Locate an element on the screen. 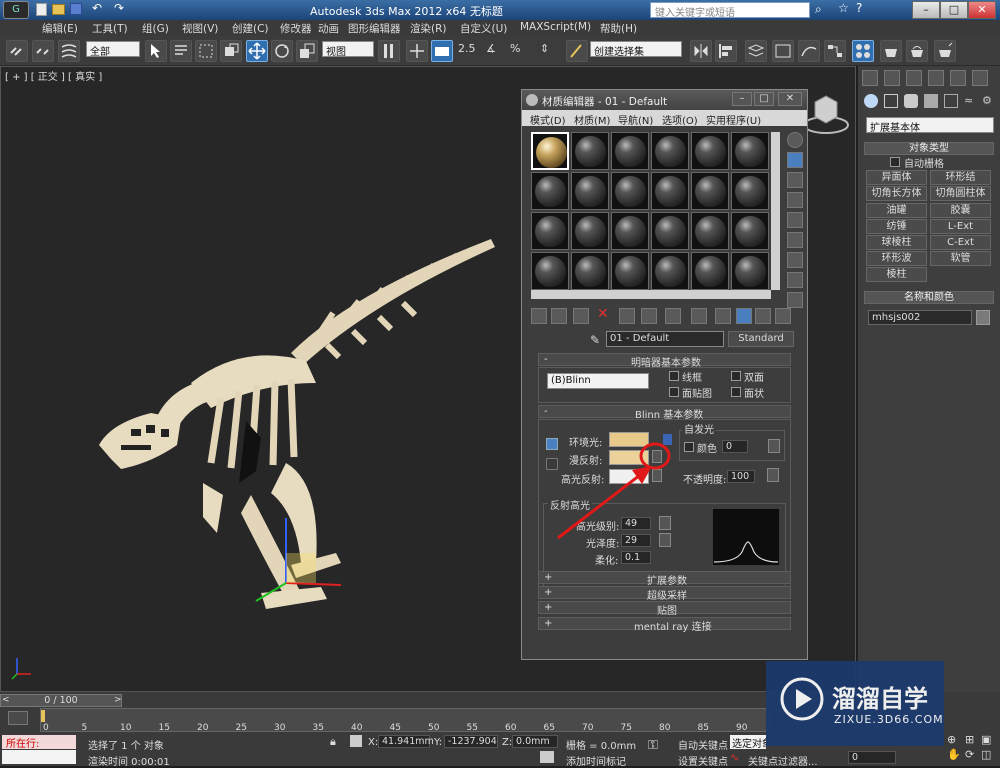 This screenshot has width=1000, height=768. supersampling-rollout: + 超级采样 is located at coordinates (664, 594).